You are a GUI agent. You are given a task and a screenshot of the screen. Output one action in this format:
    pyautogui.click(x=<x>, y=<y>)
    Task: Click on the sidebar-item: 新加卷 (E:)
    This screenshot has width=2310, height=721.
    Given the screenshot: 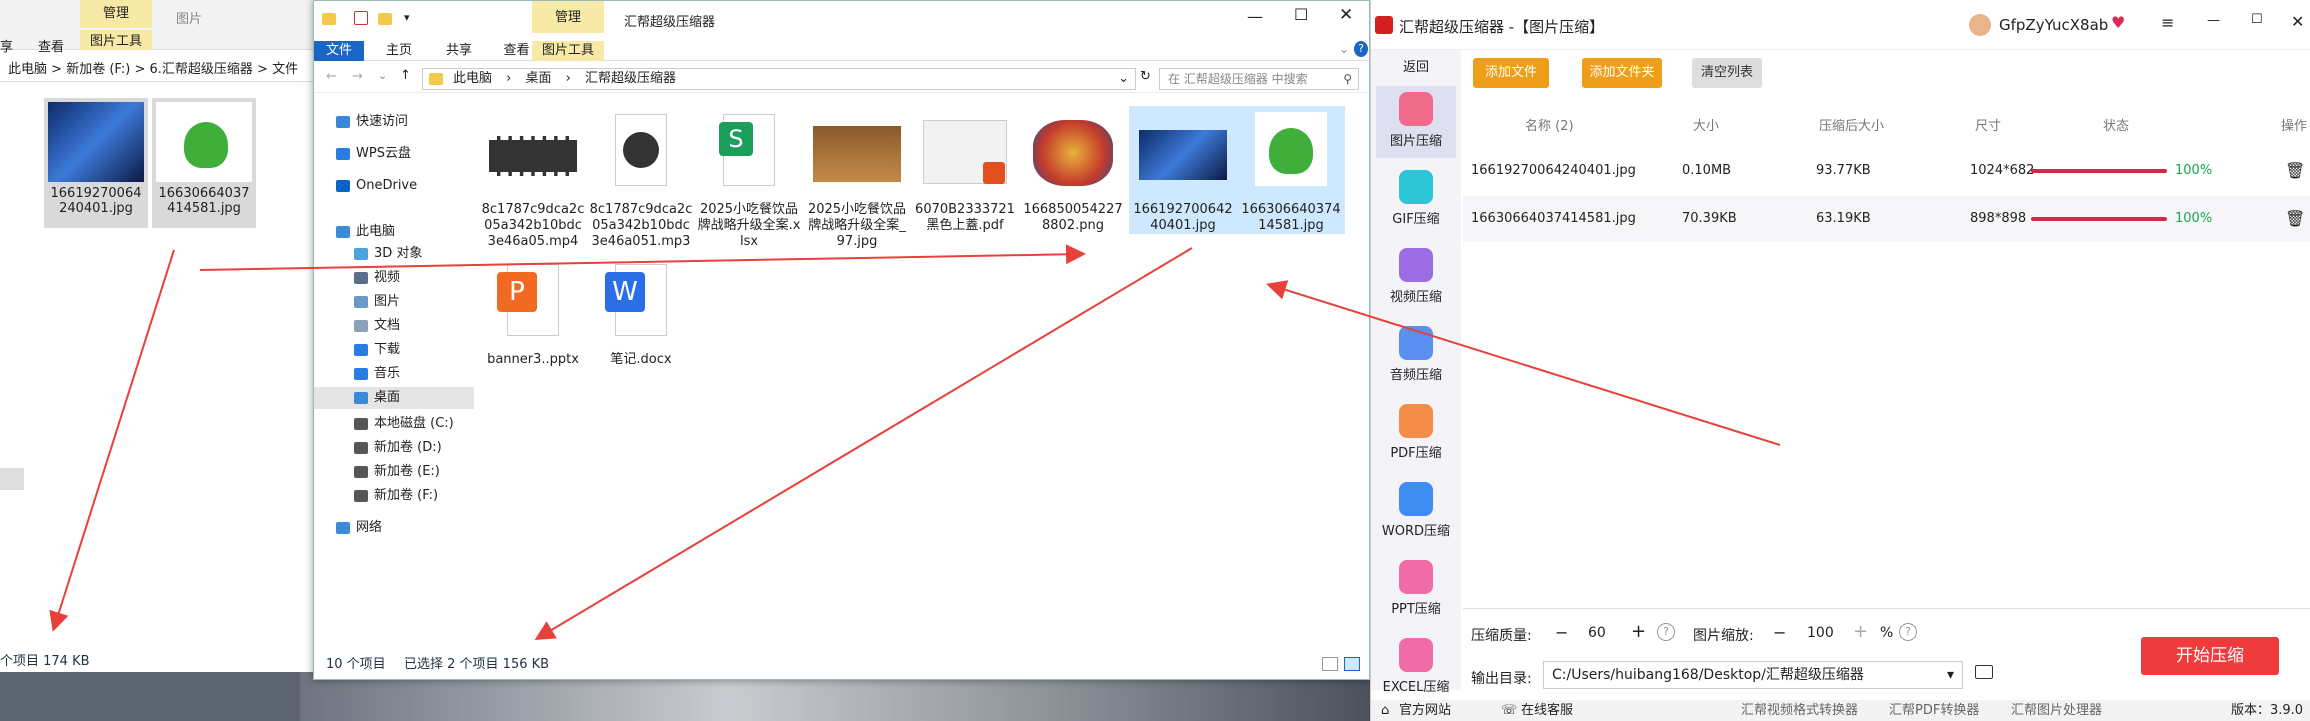 What is the action you would take?
    pyautogui.click(x=394, y=472)
    